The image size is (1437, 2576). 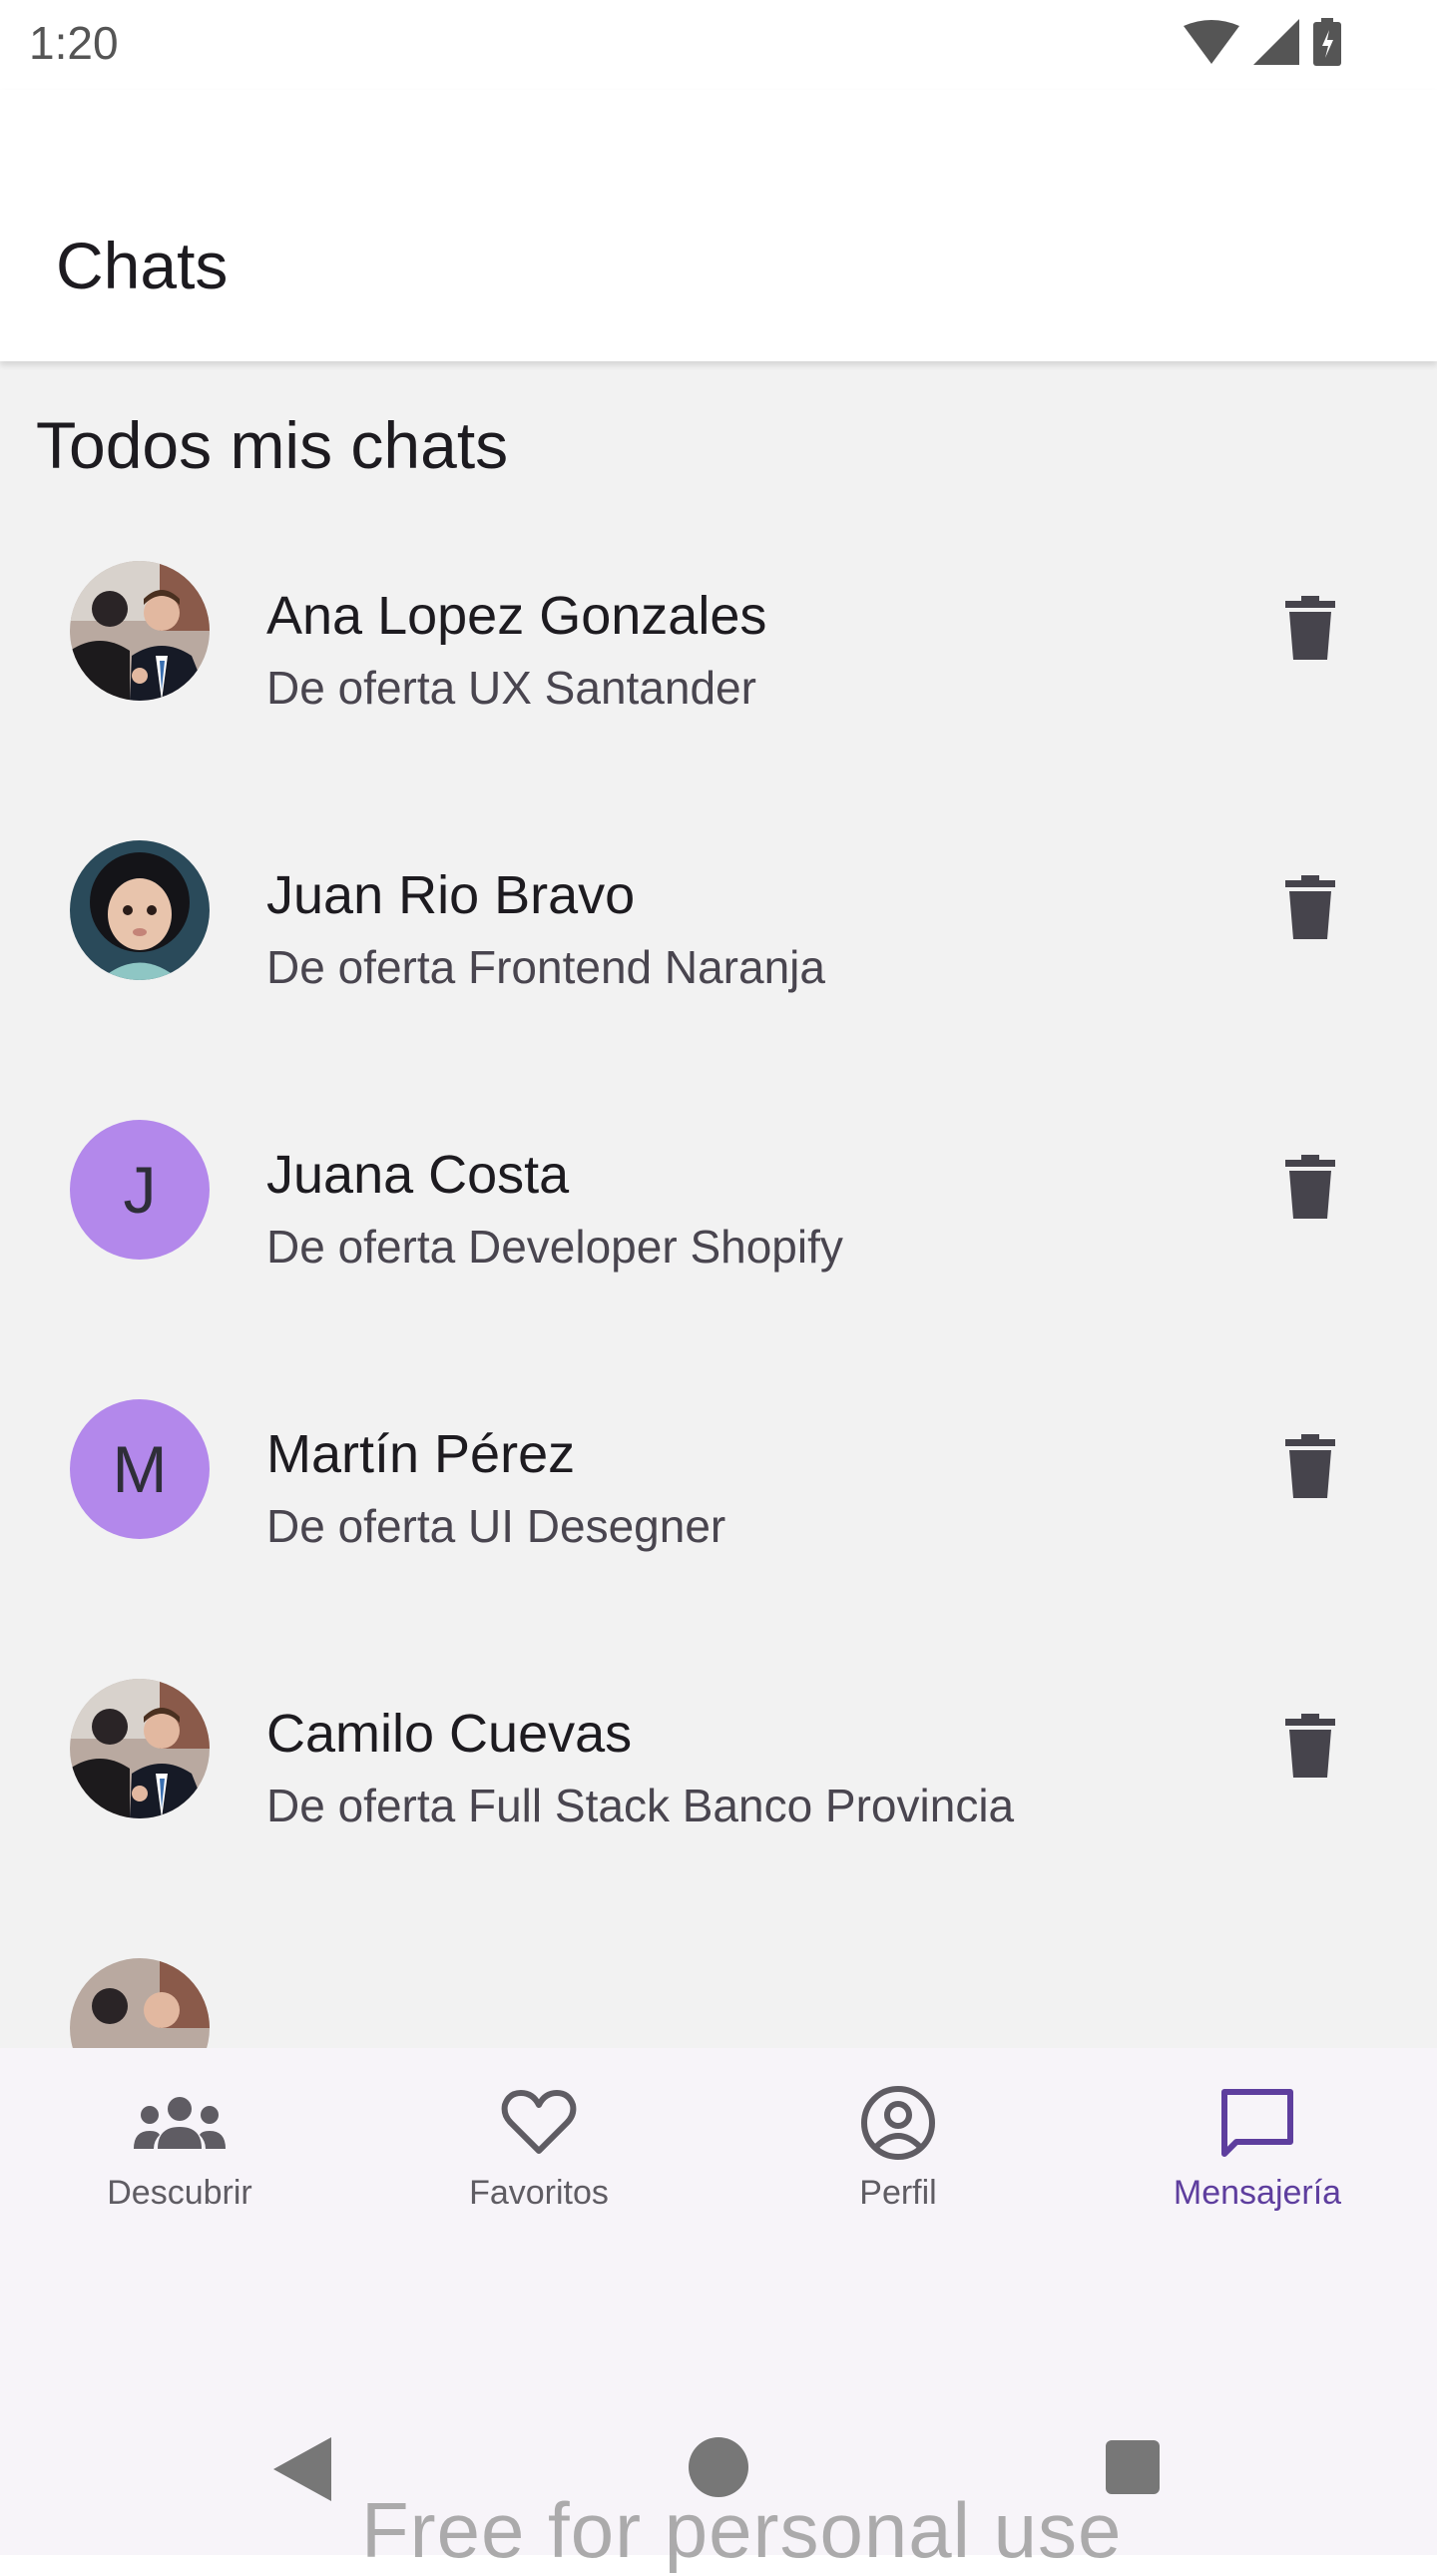 I want to click on signal-icon, so click(x=1276, y=42).